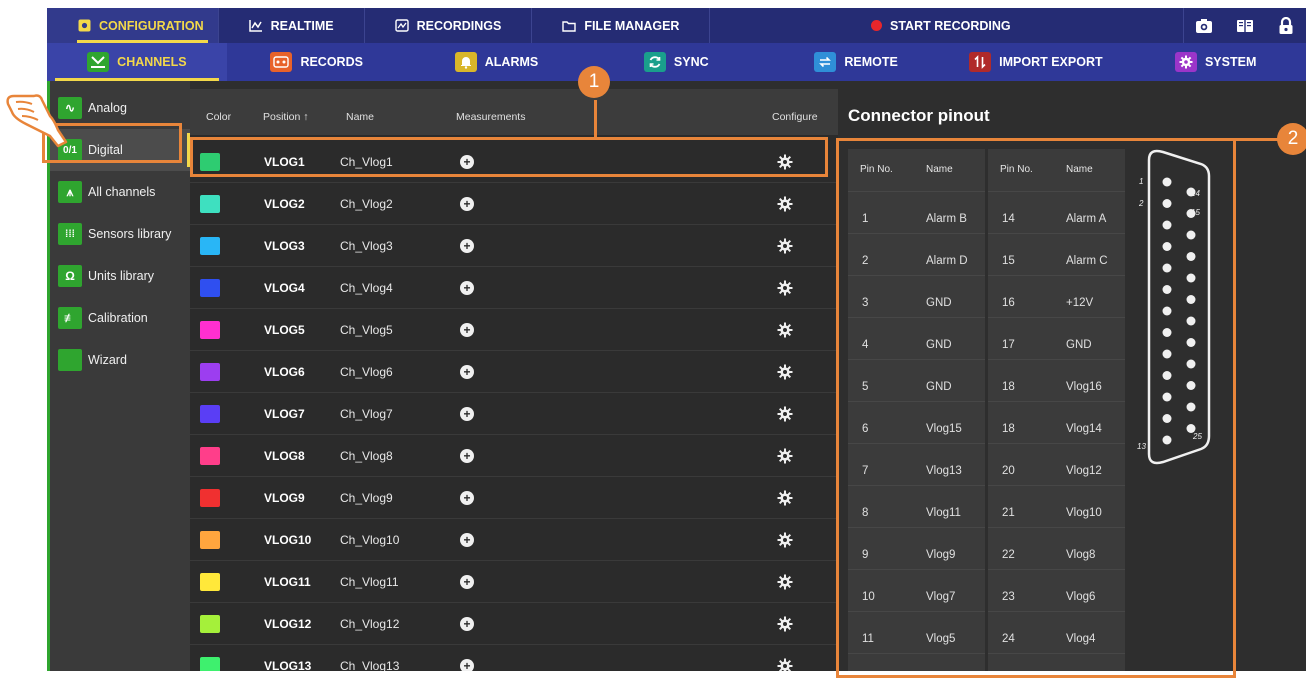 This screenshot has width=1306, height=678. I want to click on channel-name: Ch_Vlog2, so click(366, 203).